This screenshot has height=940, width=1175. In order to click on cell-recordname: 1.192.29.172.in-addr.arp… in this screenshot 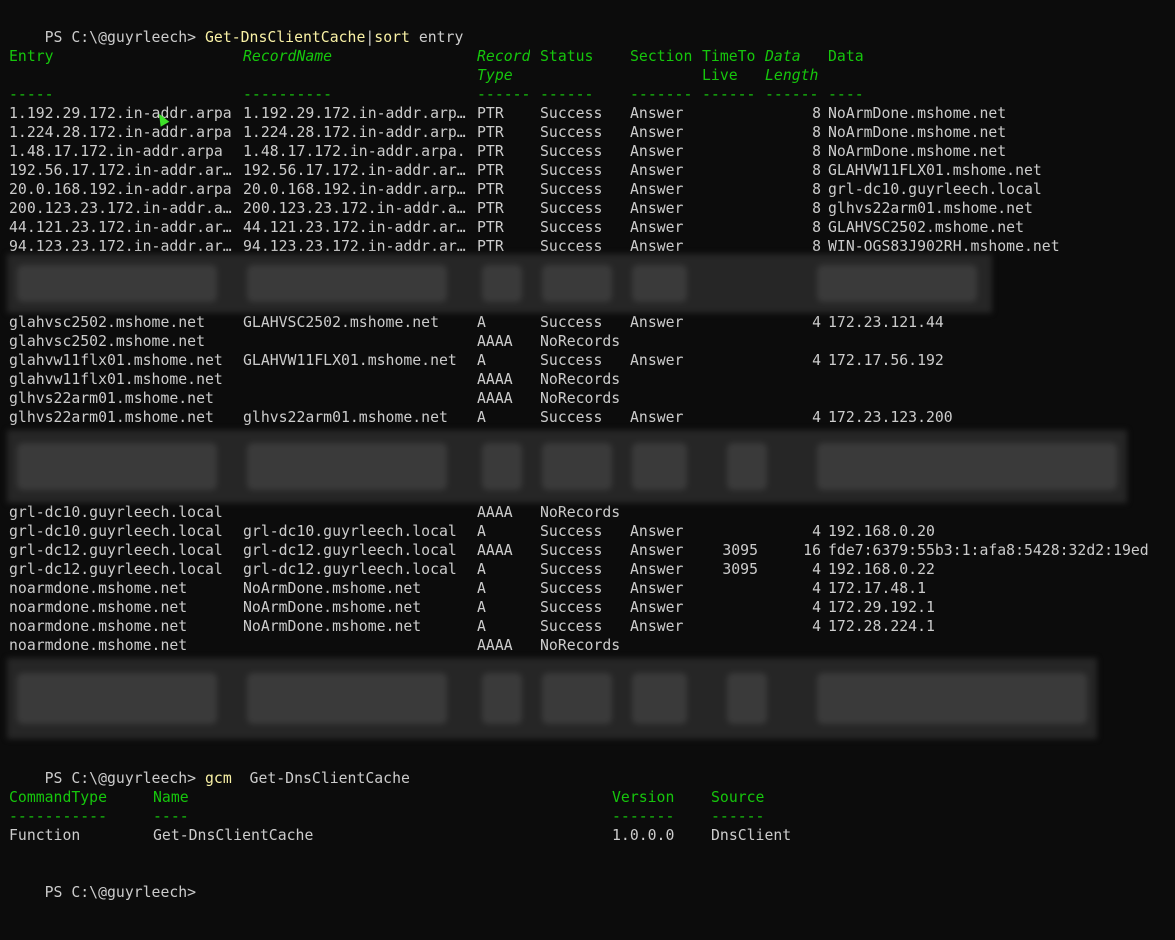, I will do `click(354, 113)`.